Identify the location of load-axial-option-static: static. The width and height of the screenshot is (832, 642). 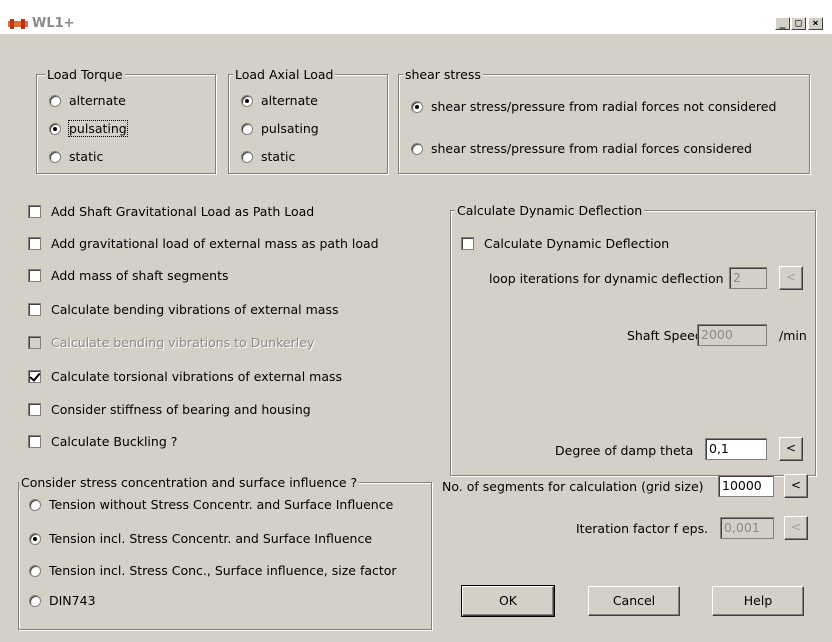
(268, 156).